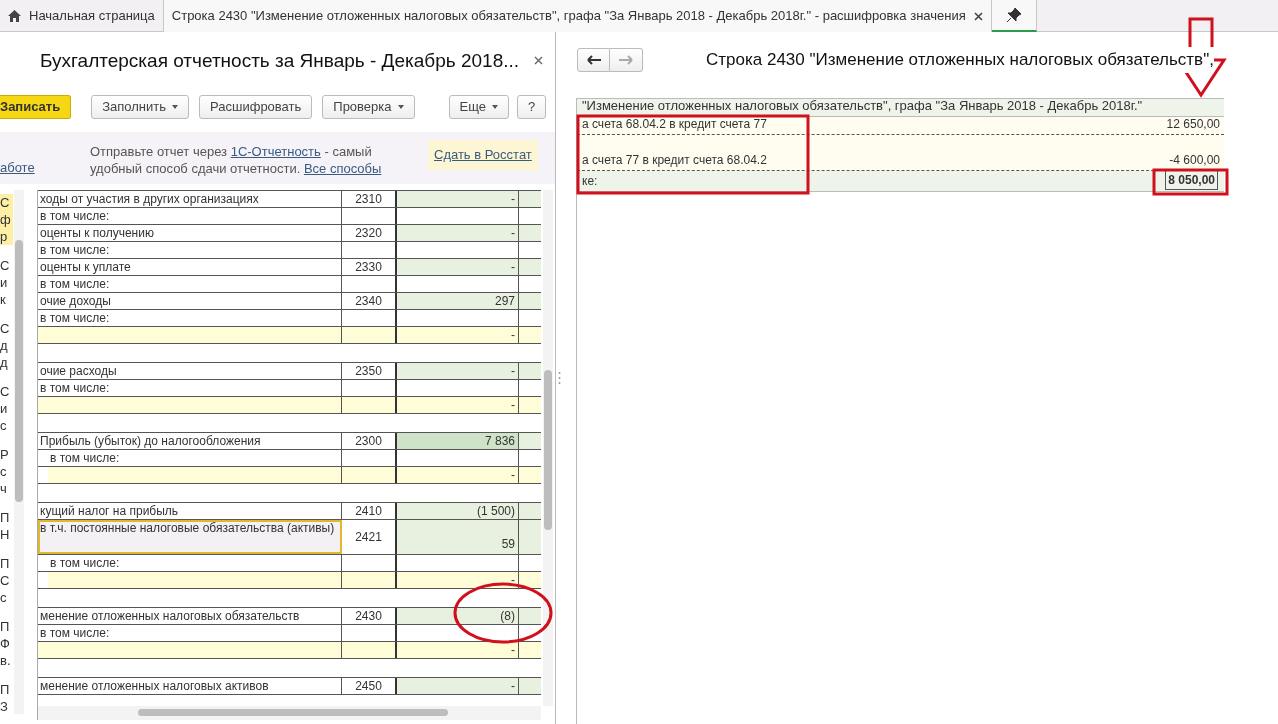 This screenshot has width=1278, height=724. What do you see at coordinates (6, 282) in the screenshot?
I see `sidebar-item: С и к` at bounding box center [6, 282].